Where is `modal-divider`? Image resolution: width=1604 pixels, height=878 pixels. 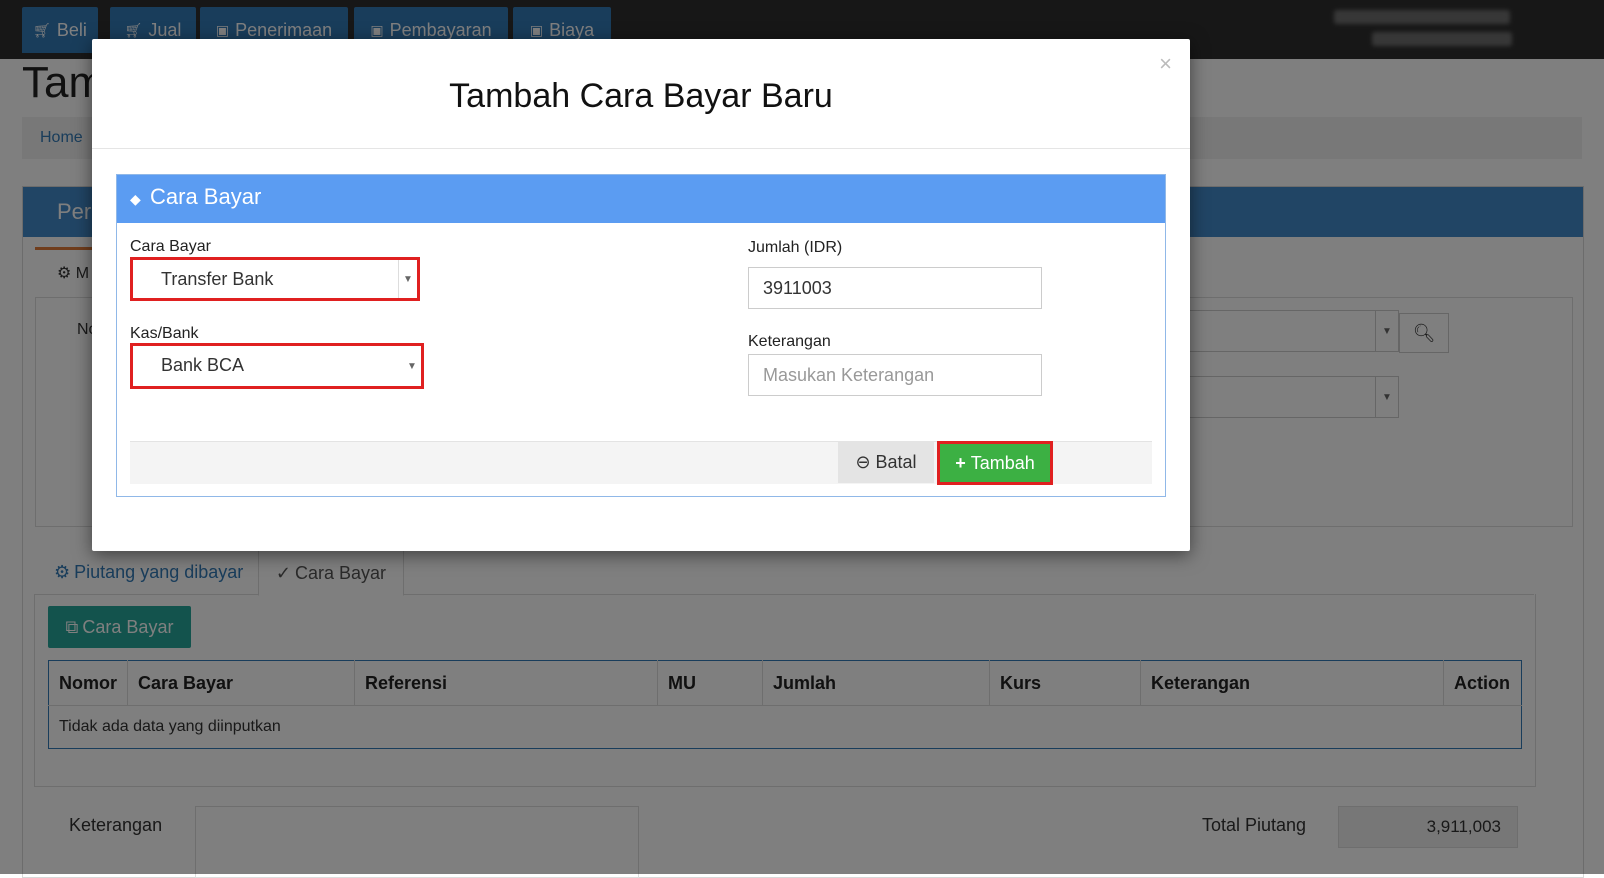
modal-divider is located at coordinates (641, 148).